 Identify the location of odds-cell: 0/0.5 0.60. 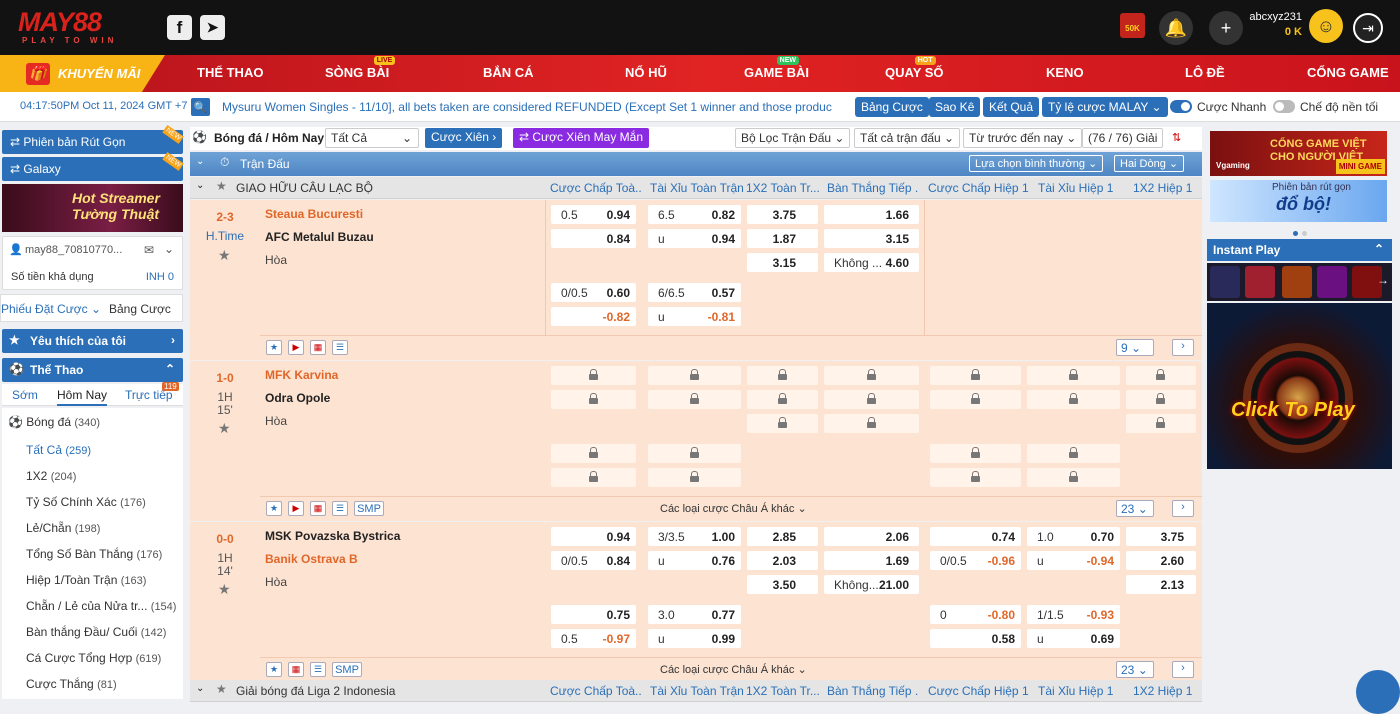
(593, 292).